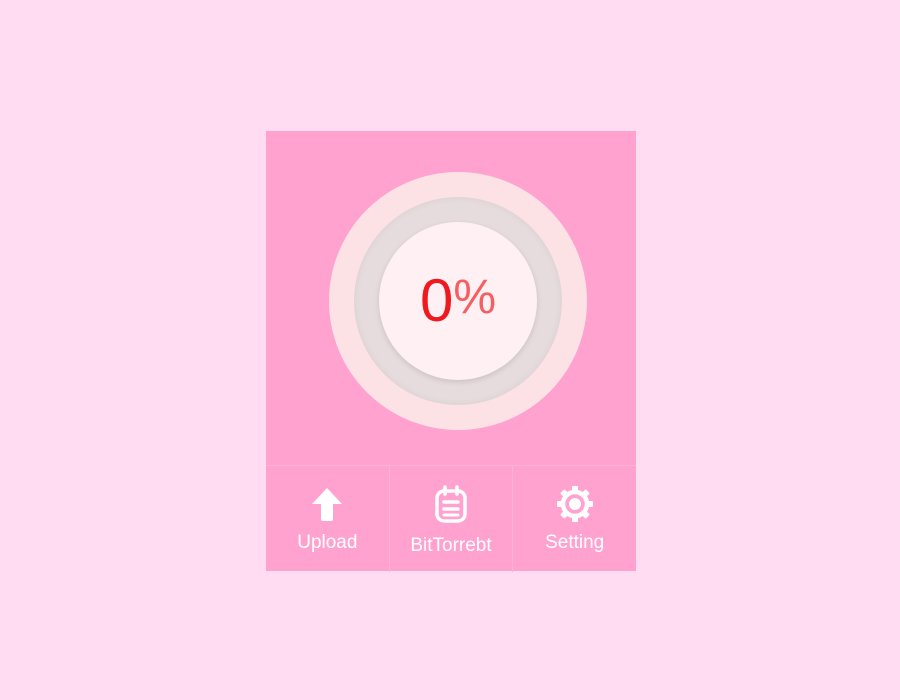 This screenshot has height=700, width=900. I want to click on bittorrent-label: BitTorrebt, so click(451, 545).